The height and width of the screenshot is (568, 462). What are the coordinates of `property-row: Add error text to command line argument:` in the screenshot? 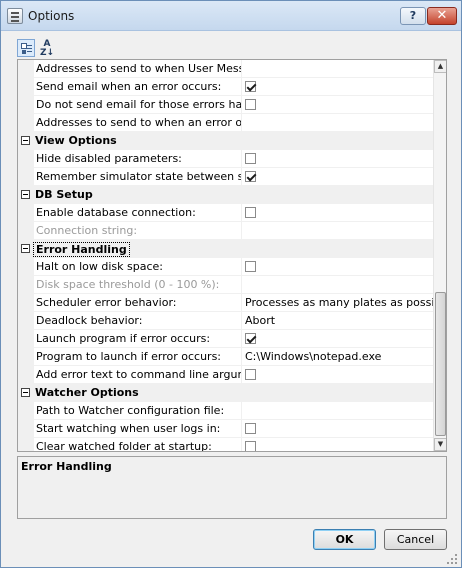 It's located at (225, 375).